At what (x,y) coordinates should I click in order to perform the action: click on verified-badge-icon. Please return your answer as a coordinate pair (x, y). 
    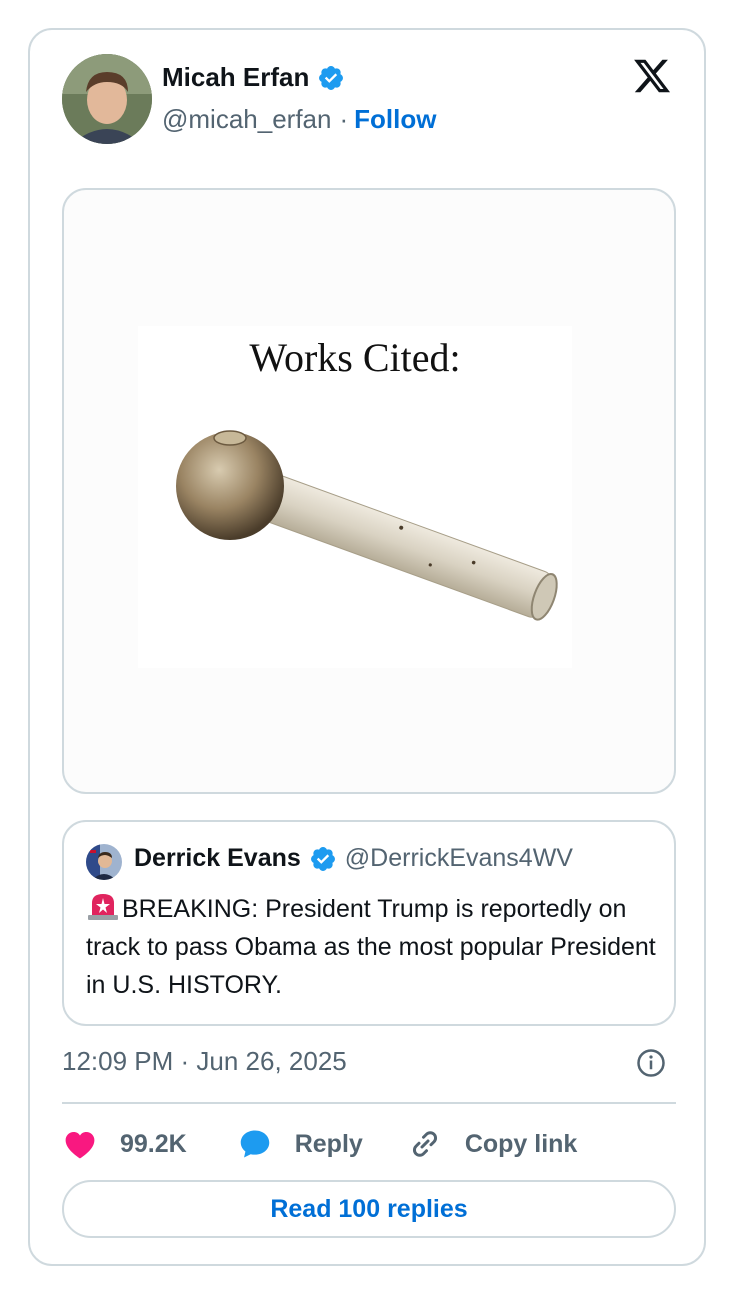
    Looking at the image, I should click on (331, 77).